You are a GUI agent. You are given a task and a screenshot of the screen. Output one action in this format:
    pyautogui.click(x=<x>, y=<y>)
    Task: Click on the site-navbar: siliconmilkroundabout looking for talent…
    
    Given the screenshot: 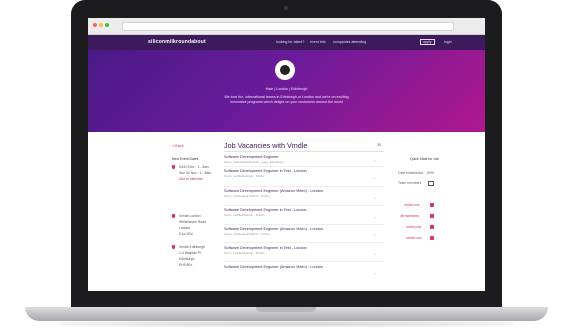 What is the action you would take?
    pyautogui.click(x=286, y=42)
    